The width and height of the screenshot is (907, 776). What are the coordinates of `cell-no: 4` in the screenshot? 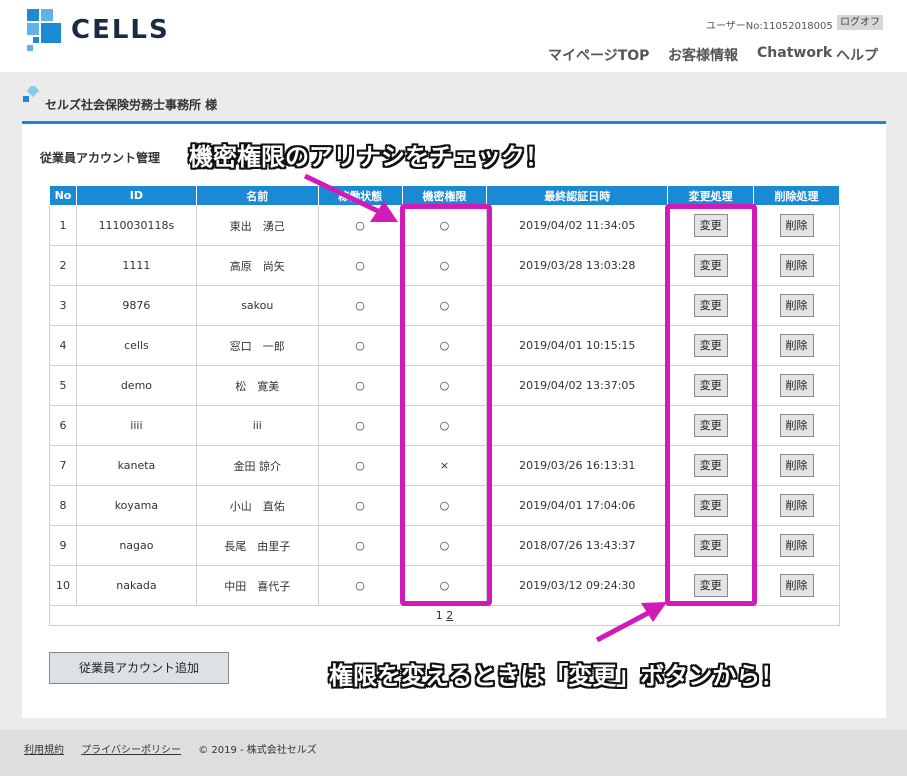 It's located at (63, 345).